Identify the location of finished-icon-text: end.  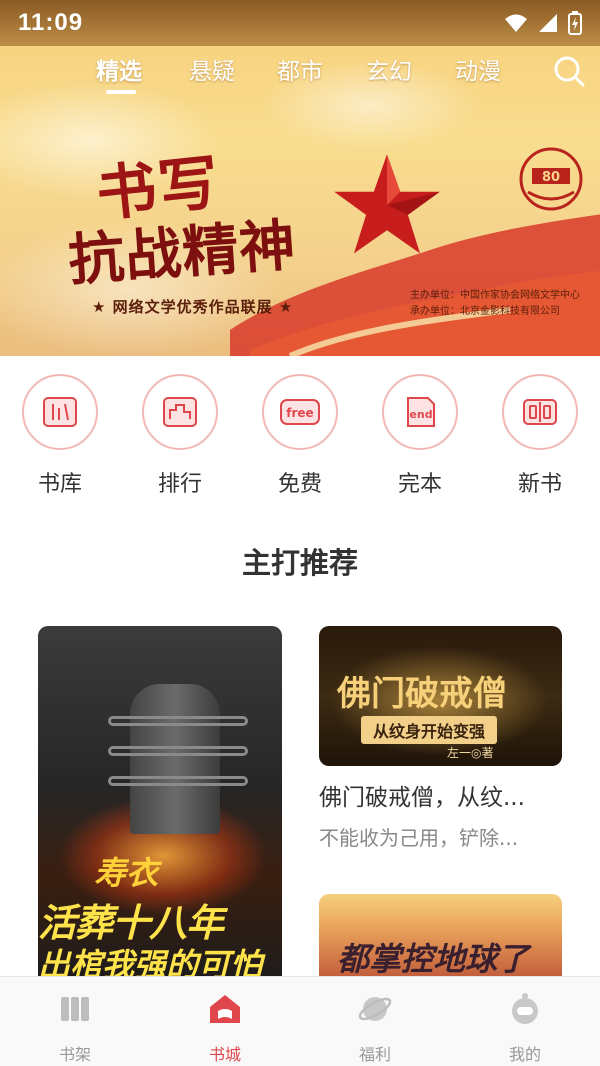
(420, 414).